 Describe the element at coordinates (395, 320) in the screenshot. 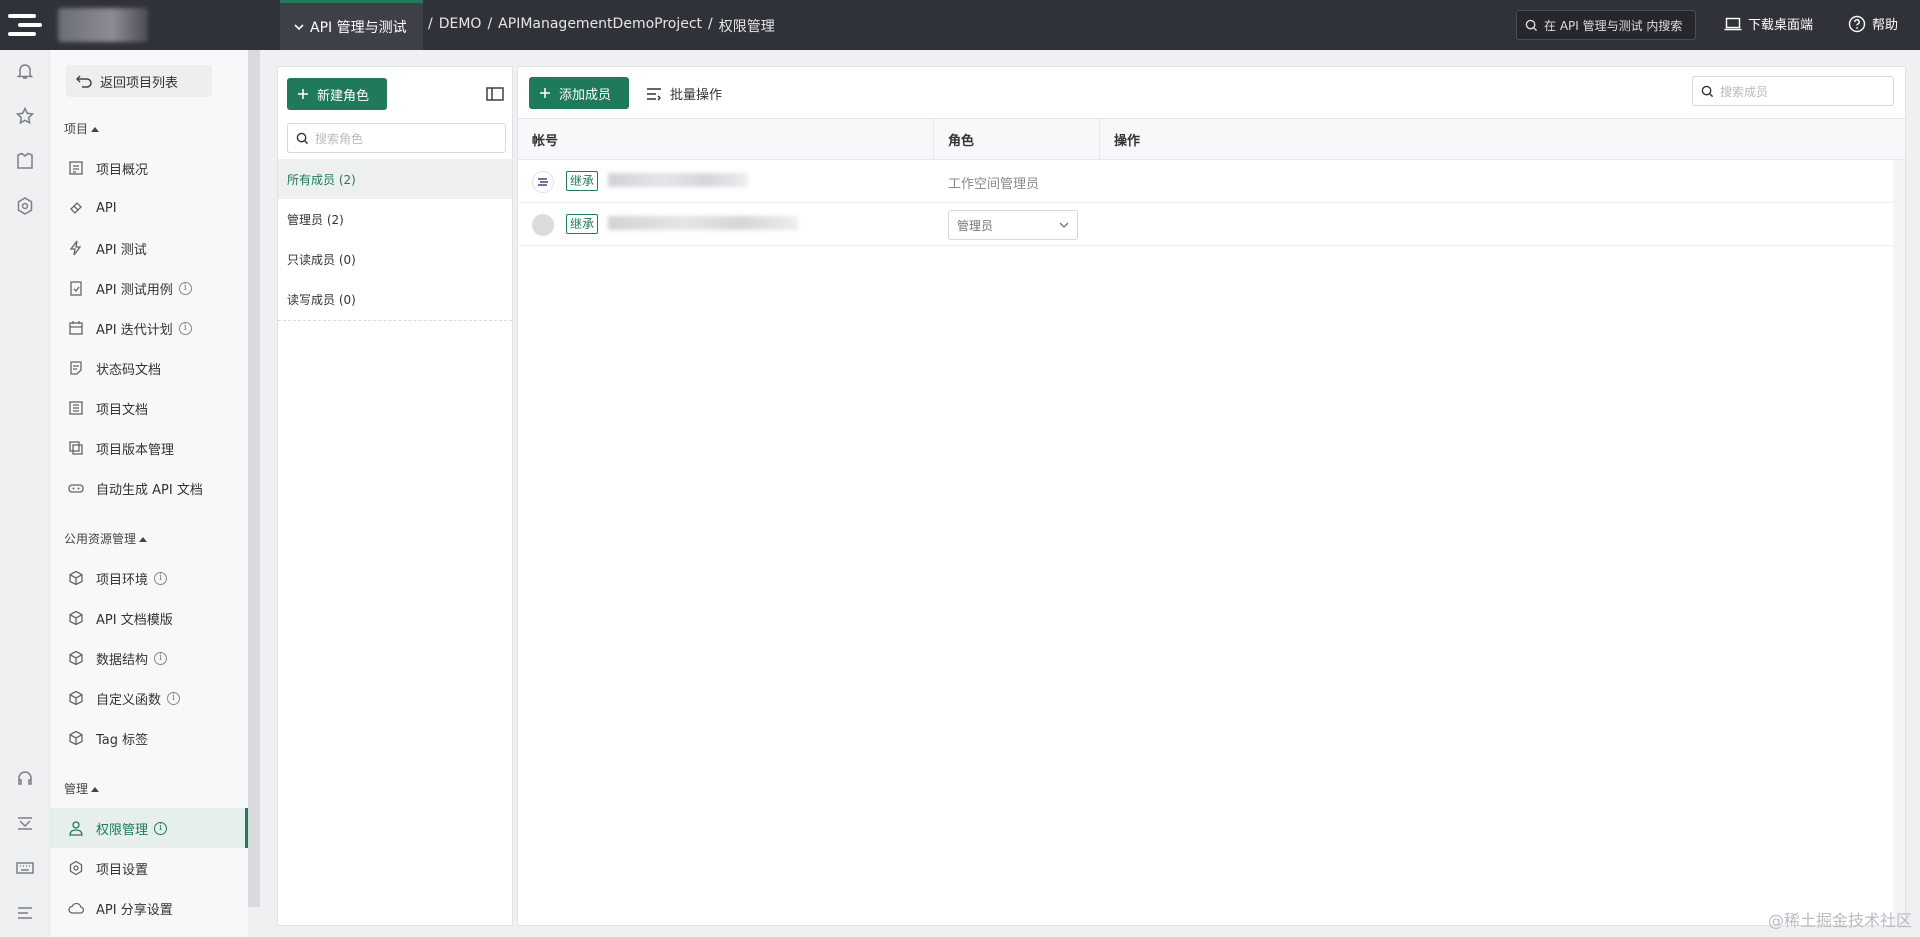

I see `role-list-divider` at that location.